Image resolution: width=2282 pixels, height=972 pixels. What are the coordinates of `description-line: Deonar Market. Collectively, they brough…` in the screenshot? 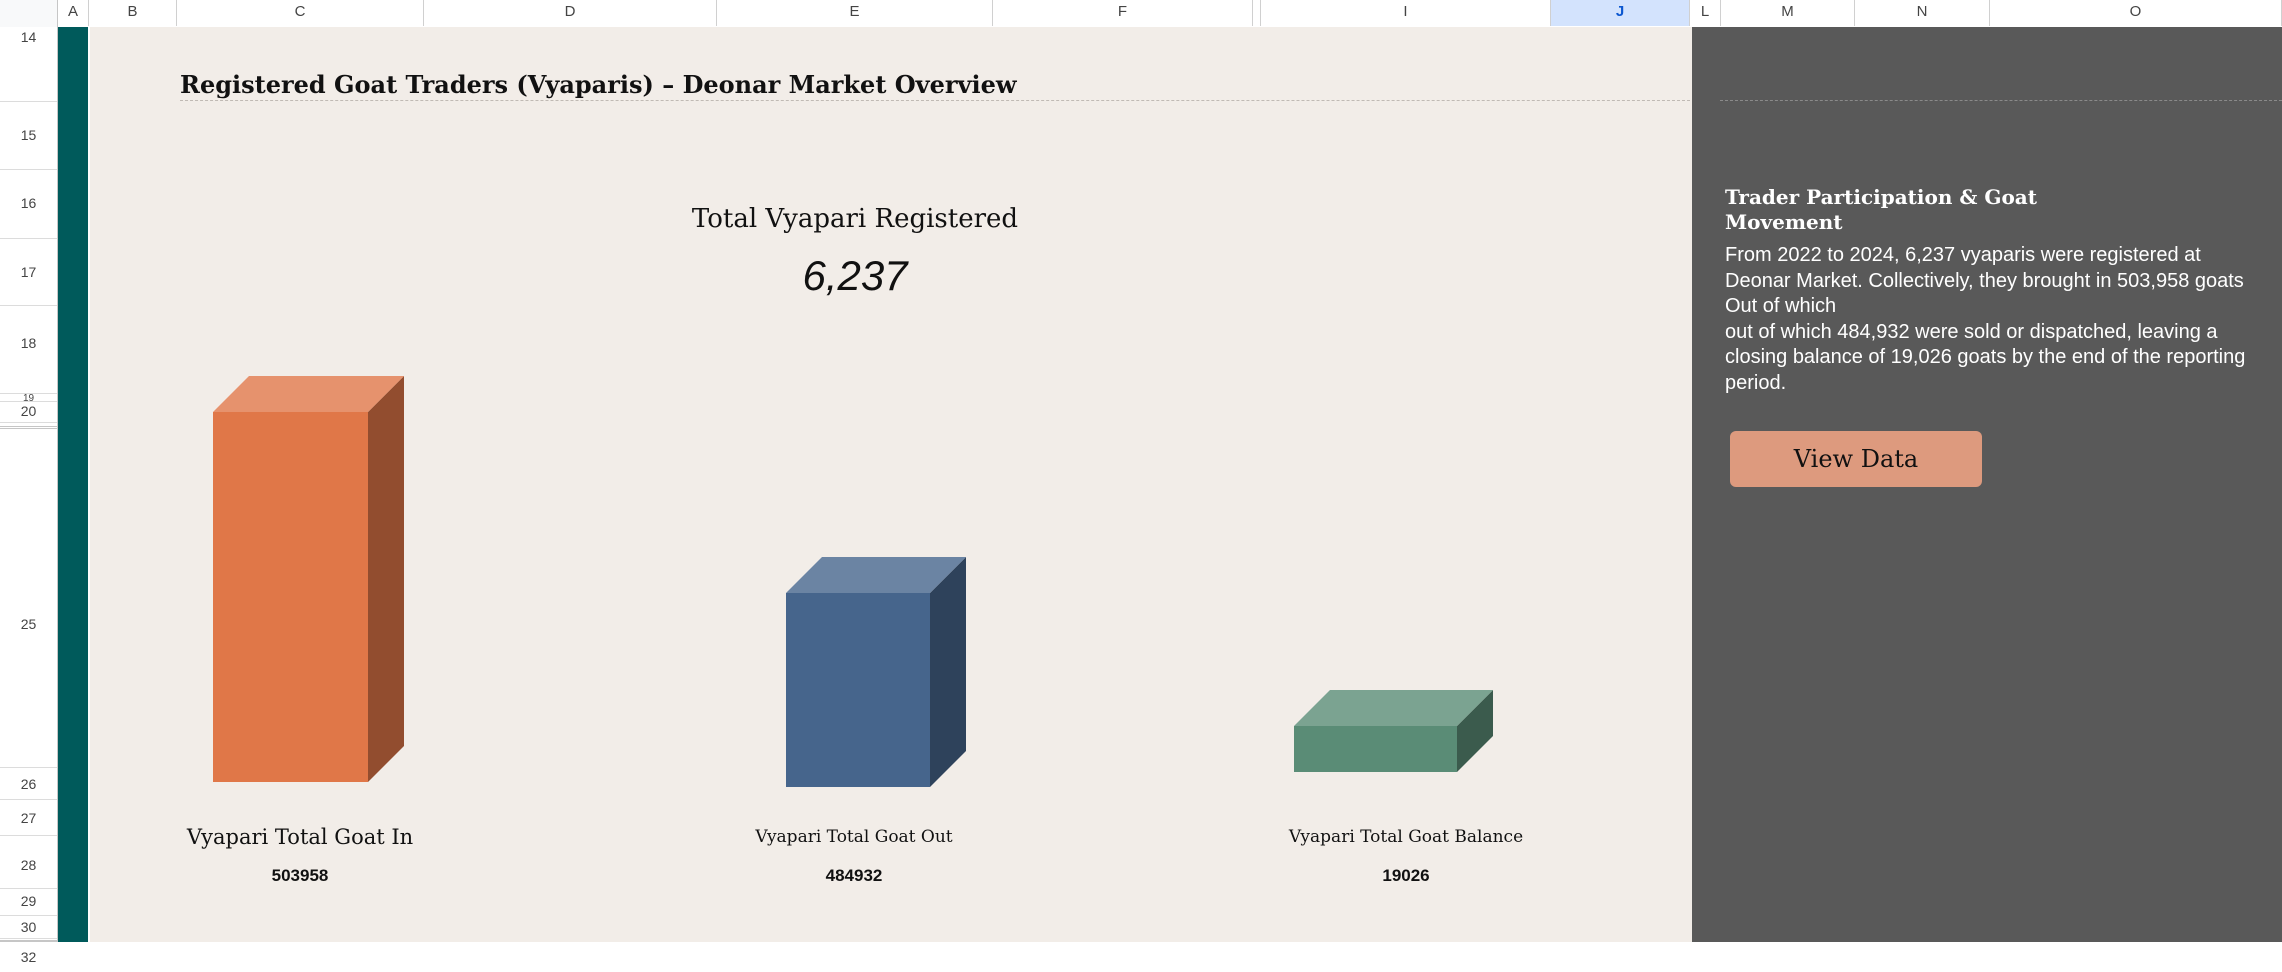 It's located at (1984, 280).